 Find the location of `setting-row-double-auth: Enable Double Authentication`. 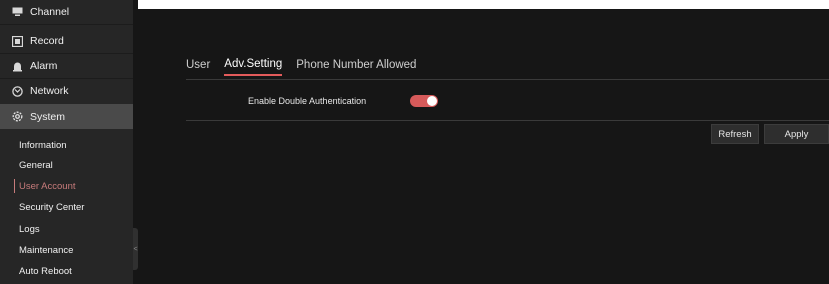

setting-row-double-auth: Enable Double Authentication is located at coordinates (307, 101).